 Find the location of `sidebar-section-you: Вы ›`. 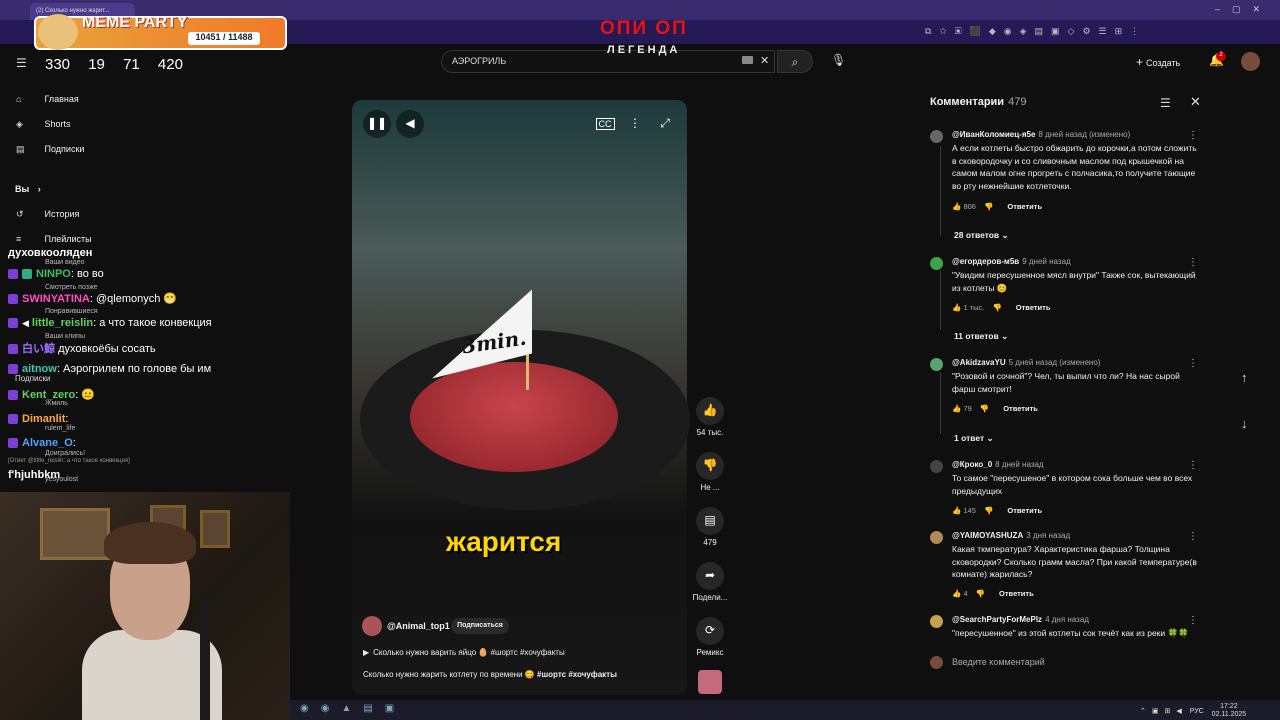

sidebar-section-you: Вы › is located at coordinates (28, 189).